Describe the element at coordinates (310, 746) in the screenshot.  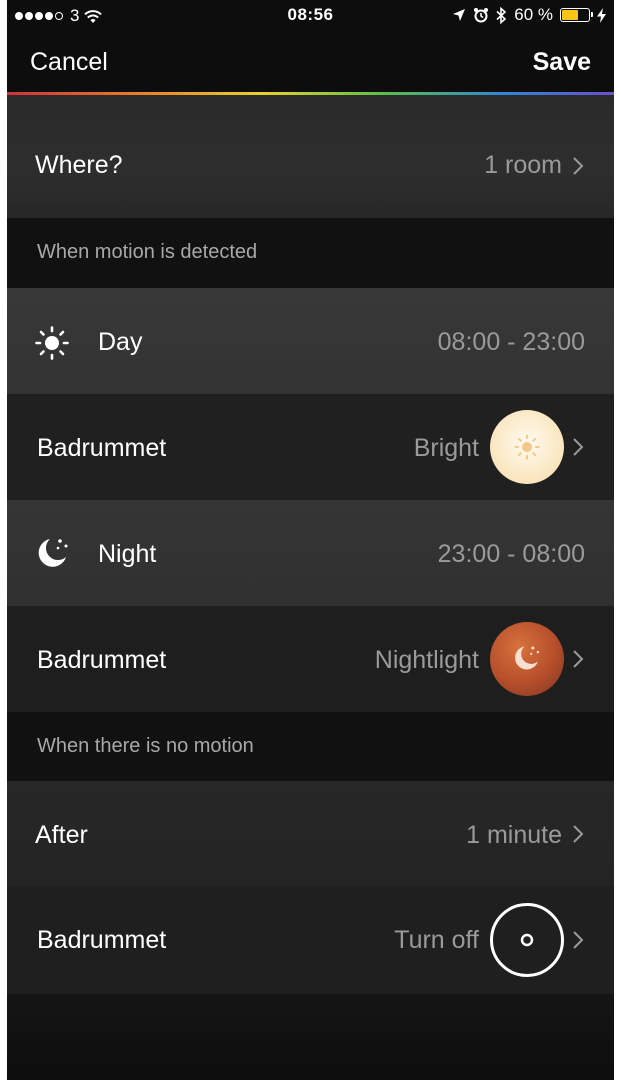
I see `no-motion-section-header: When there is no motion` at that location.